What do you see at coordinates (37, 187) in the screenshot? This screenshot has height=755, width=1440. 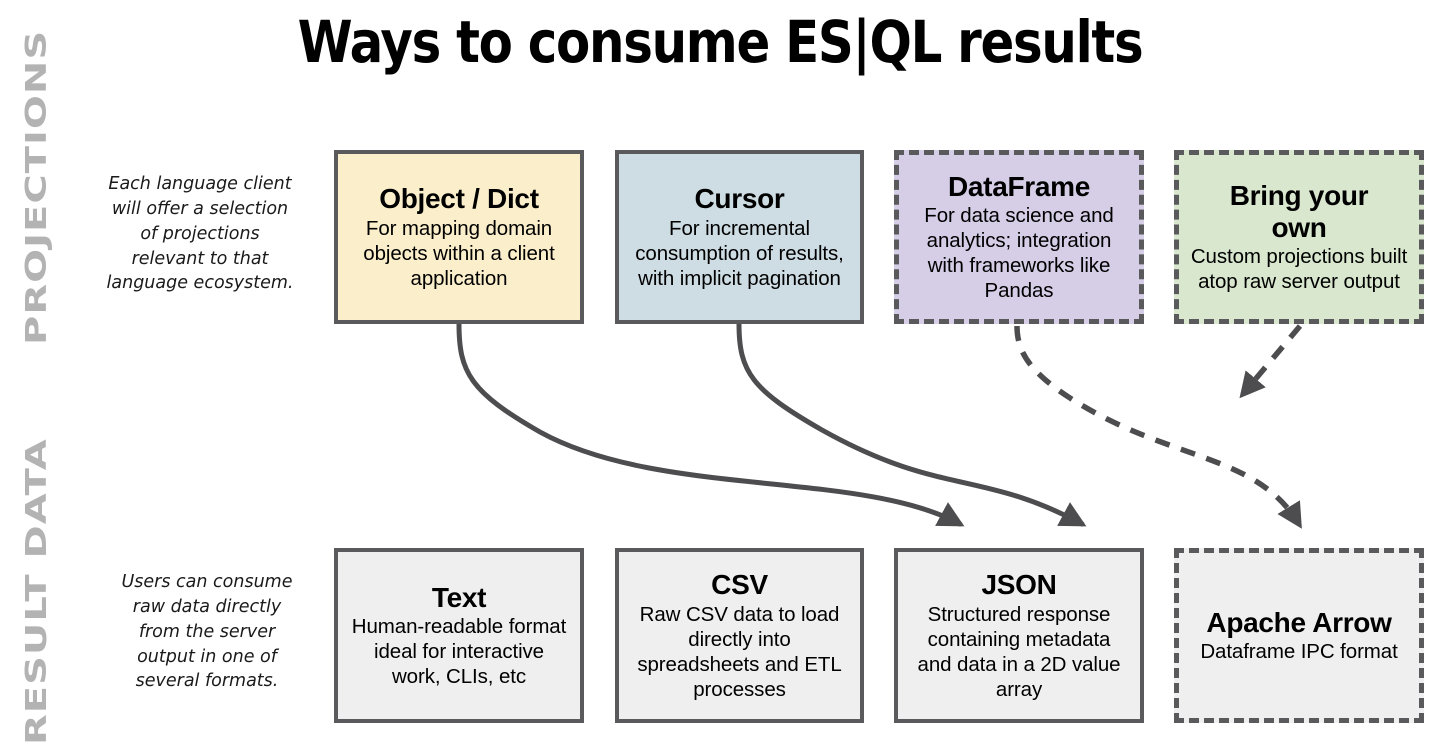 I see `band-label-projections: PROJECTIONS` at bounding box center [37, 187].